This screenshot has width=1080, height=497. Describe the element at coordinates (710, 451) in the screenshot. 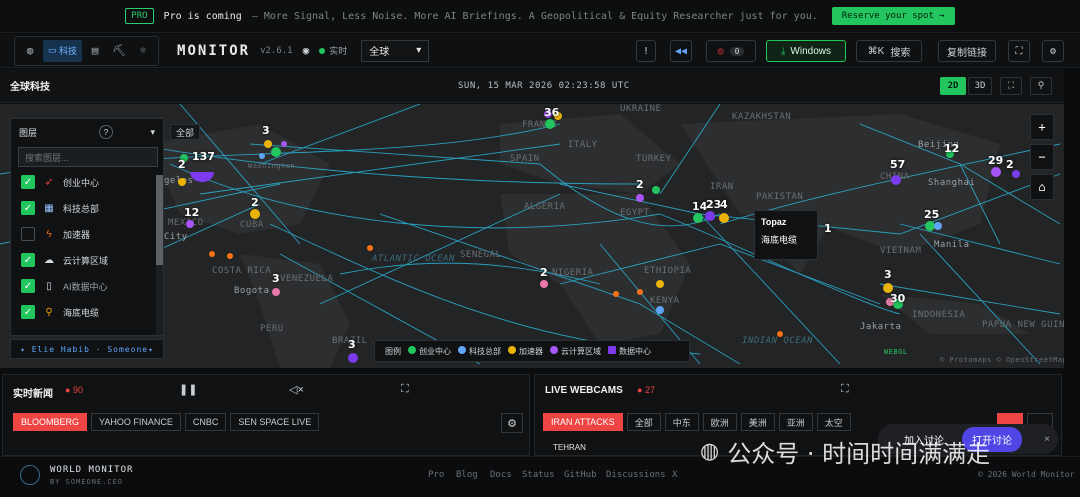

I see `wechat-icon: ◍` at that location.